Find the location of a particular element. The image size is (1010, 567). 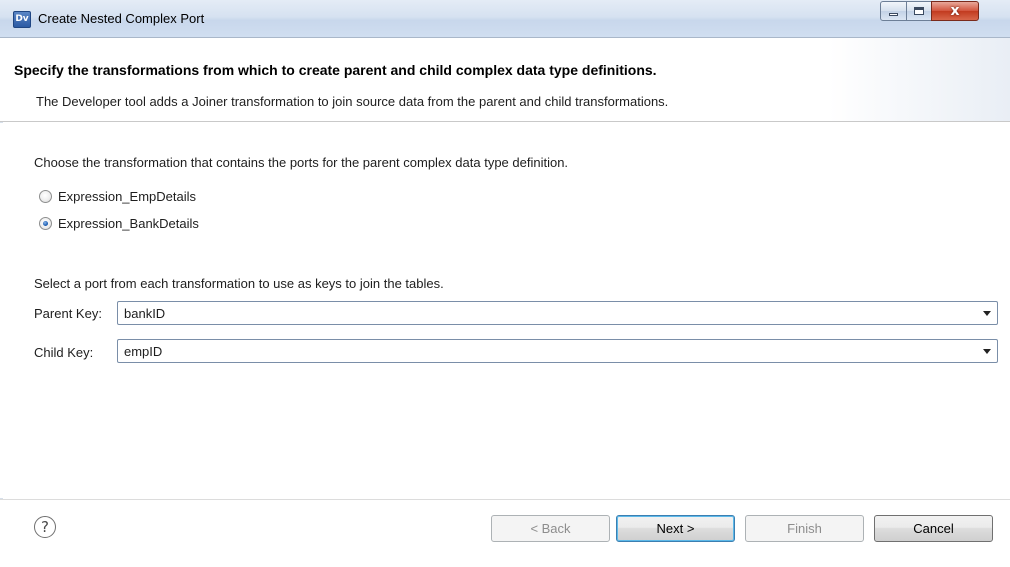

radio-button-selected is located at coordinates (45, 223).